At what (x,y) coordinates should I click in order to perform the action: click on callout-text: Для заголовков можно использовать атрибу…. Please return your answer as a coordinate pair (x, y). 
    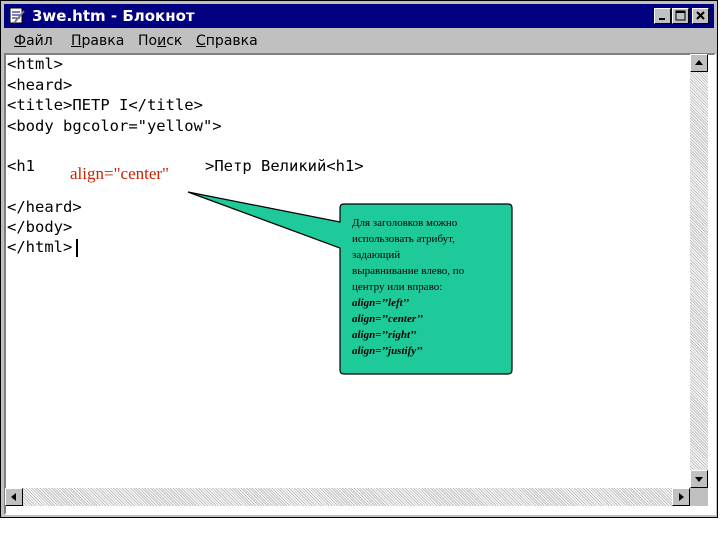
    Looking at the image, I should click on (408, 287).